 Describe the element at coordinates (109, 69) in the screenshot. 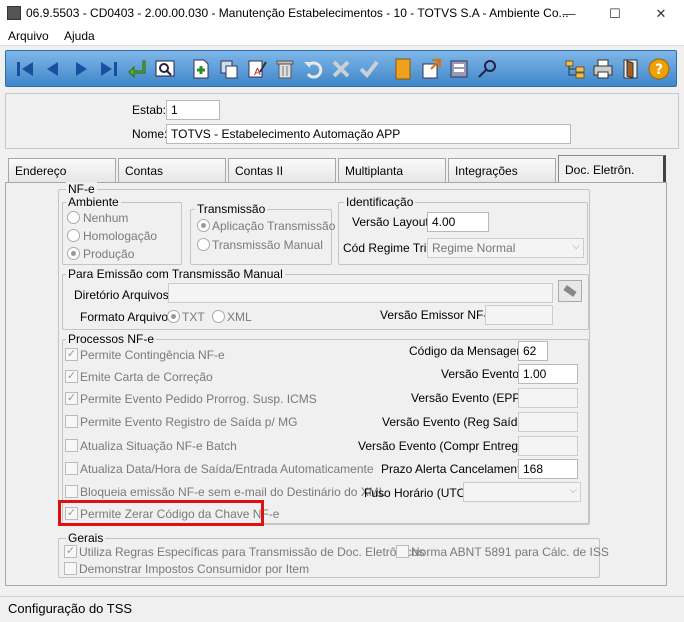

I see `last-record-icon` at that location.